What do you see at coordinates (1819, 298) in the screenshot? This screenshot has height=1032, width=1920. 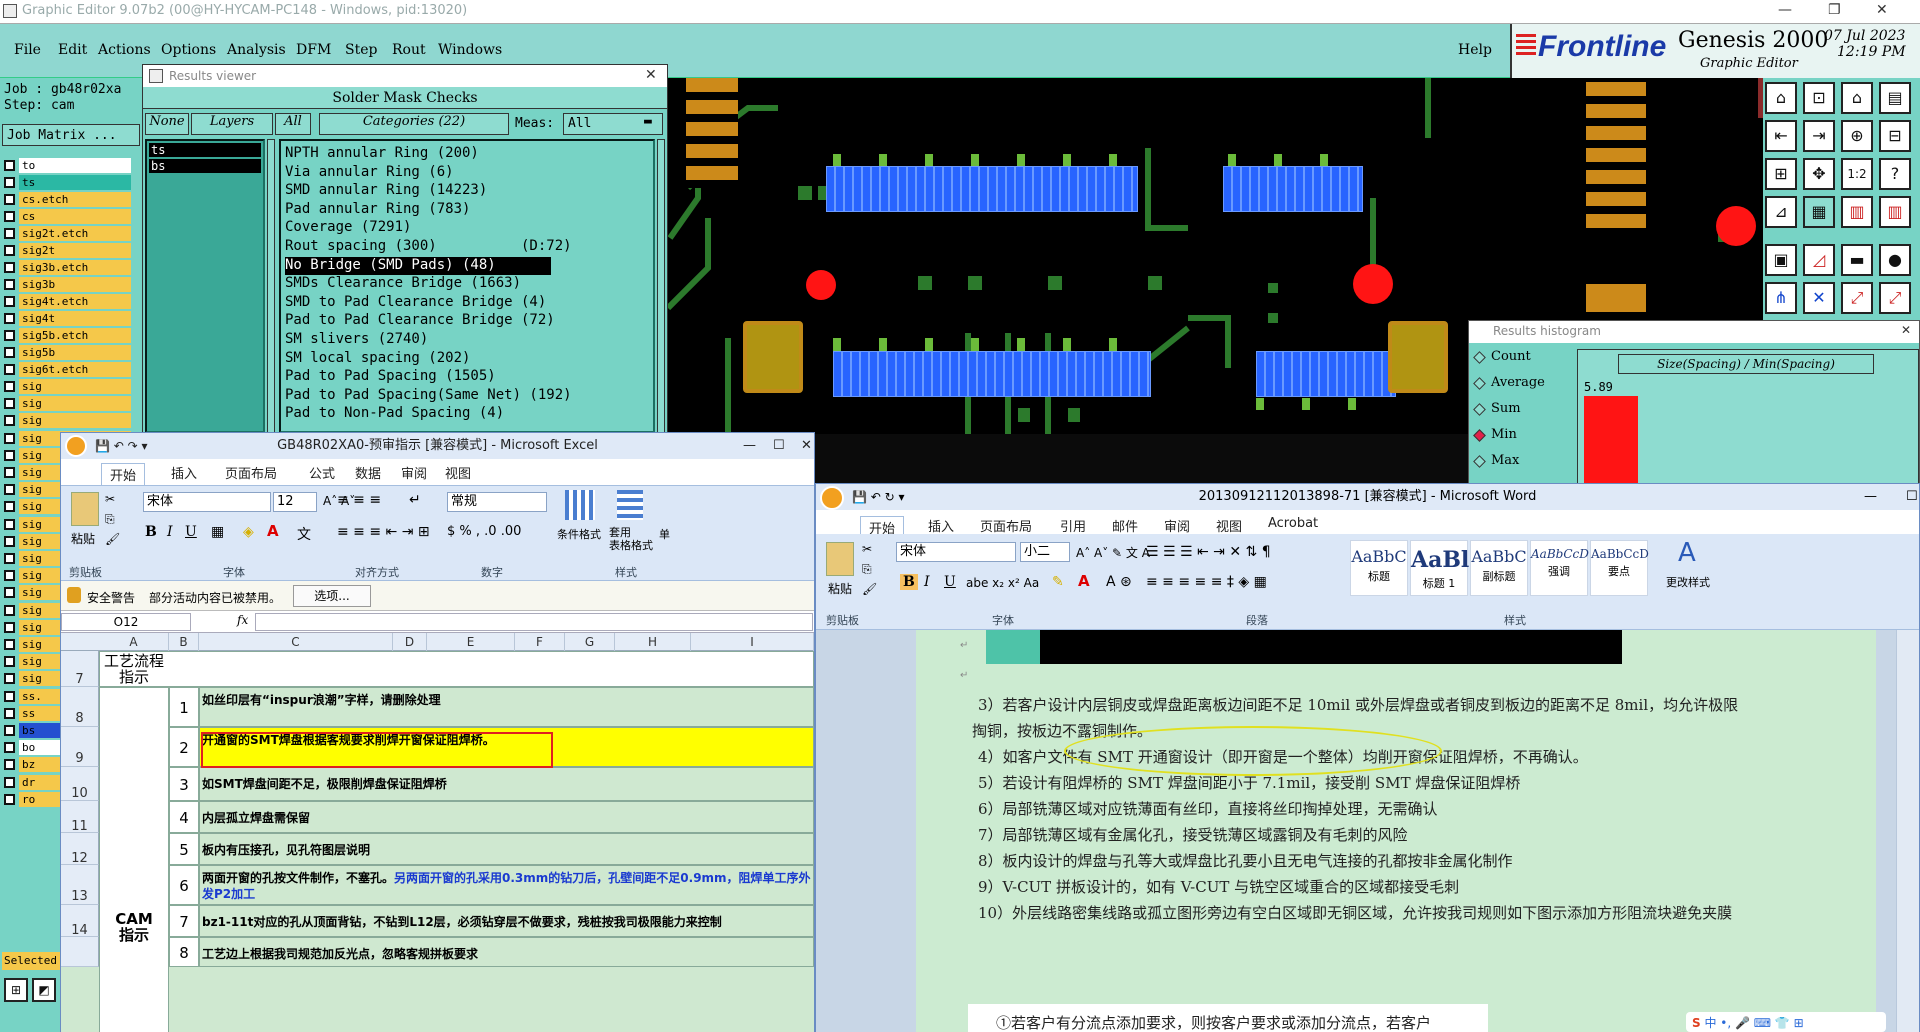 I see `cross-icon: ✕` at bounding box center [1819, 298].